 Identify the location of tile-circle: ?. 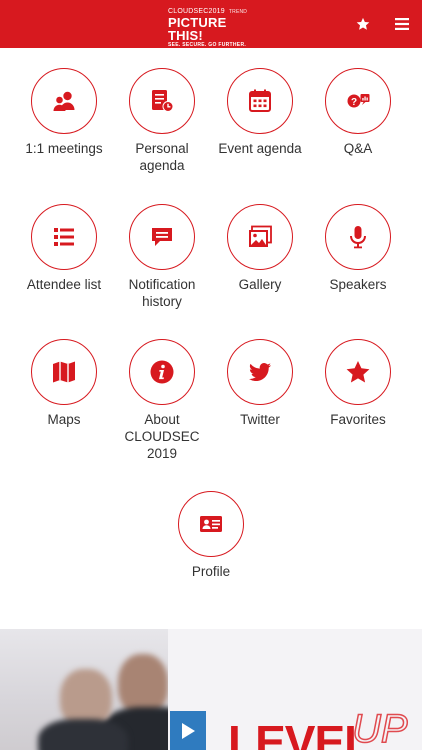
(358, 101).